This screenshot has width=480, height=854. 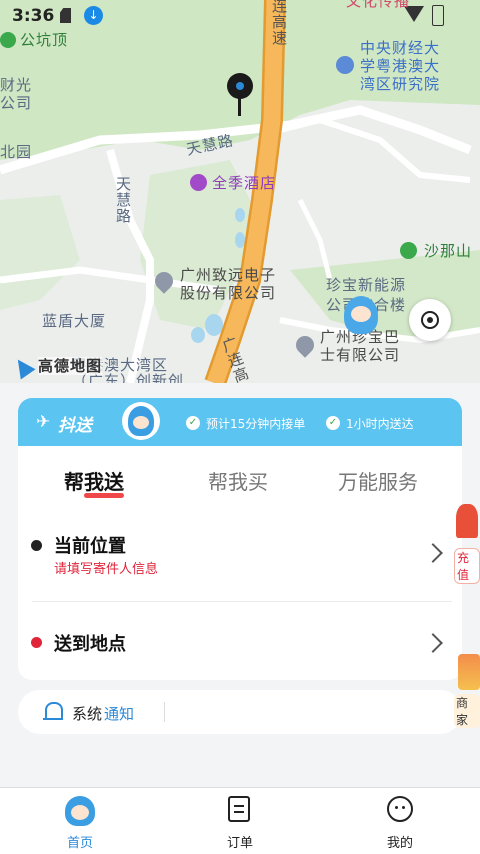 What do you see at coordinates (433, 553) in the screenshot?
I see `sender-chevron-icon` at bounding box center [433, 553].